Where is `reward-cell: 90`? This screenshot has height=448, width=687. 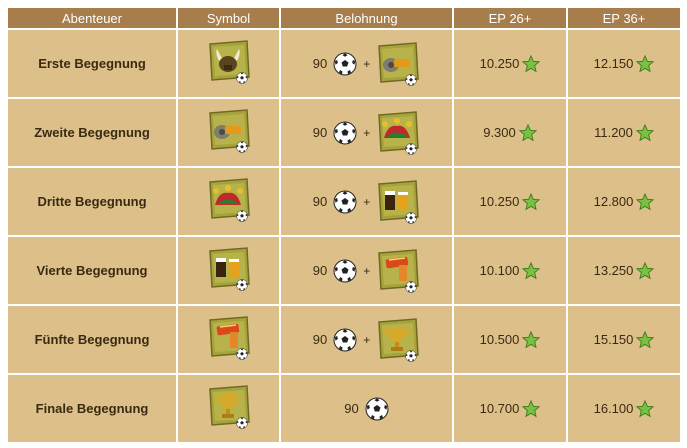
reward-cell: 90 is located at coordinates (366, 408).